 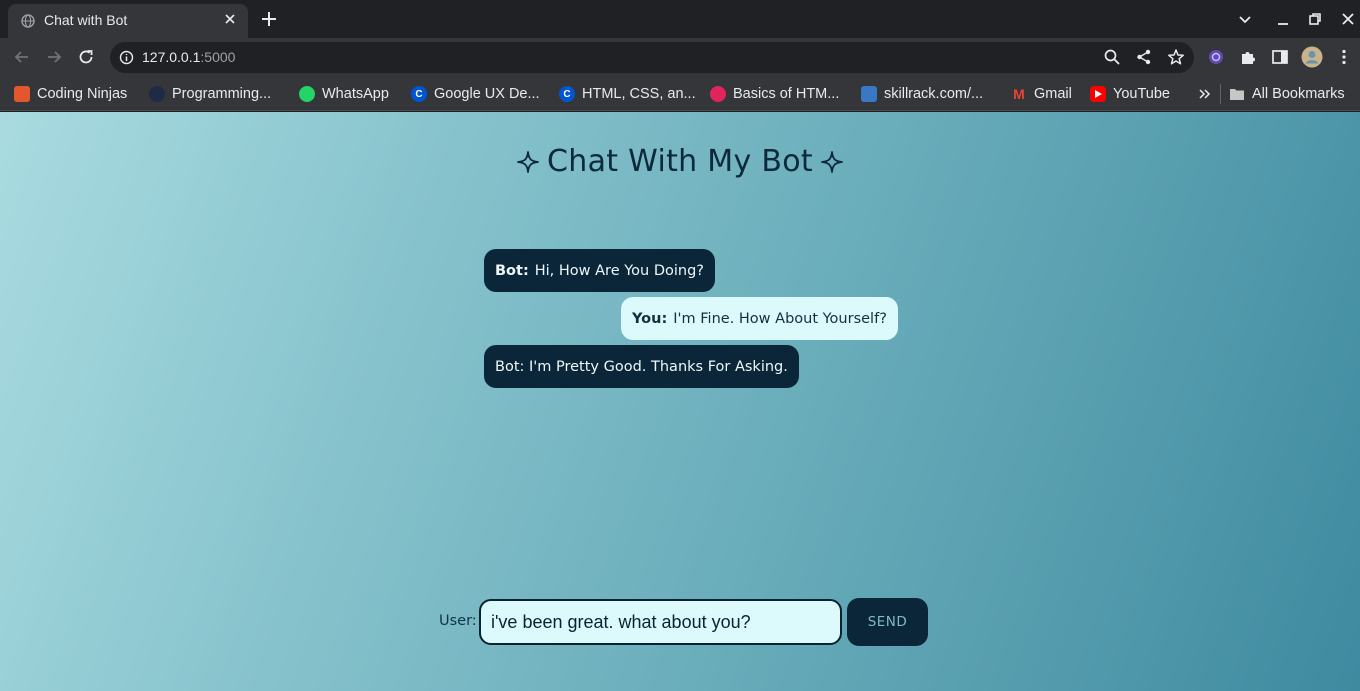 I want to click on bookmark-coding-ninjas: Coding Ninjas, so click(x=70, y=94).